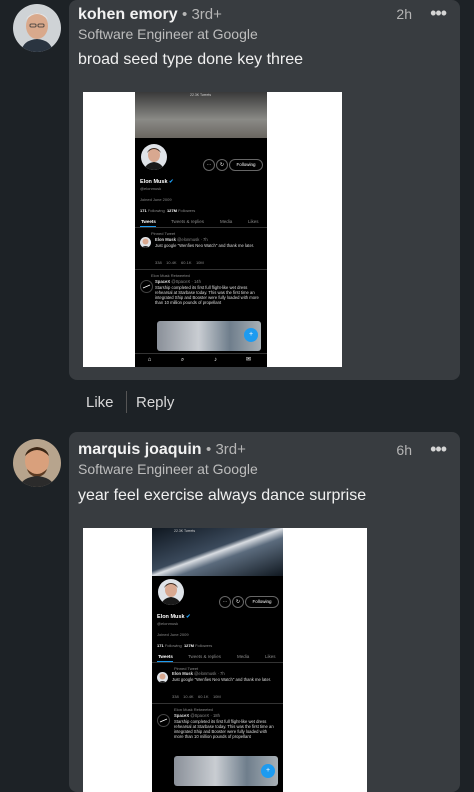  I want to click on action-divider, so click(126, 402).